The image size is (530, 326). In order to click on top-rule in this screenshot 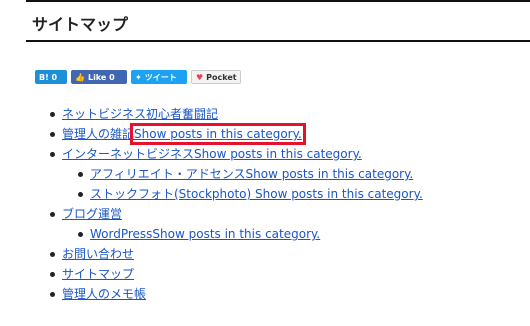, I will do `click(278, 1)`.